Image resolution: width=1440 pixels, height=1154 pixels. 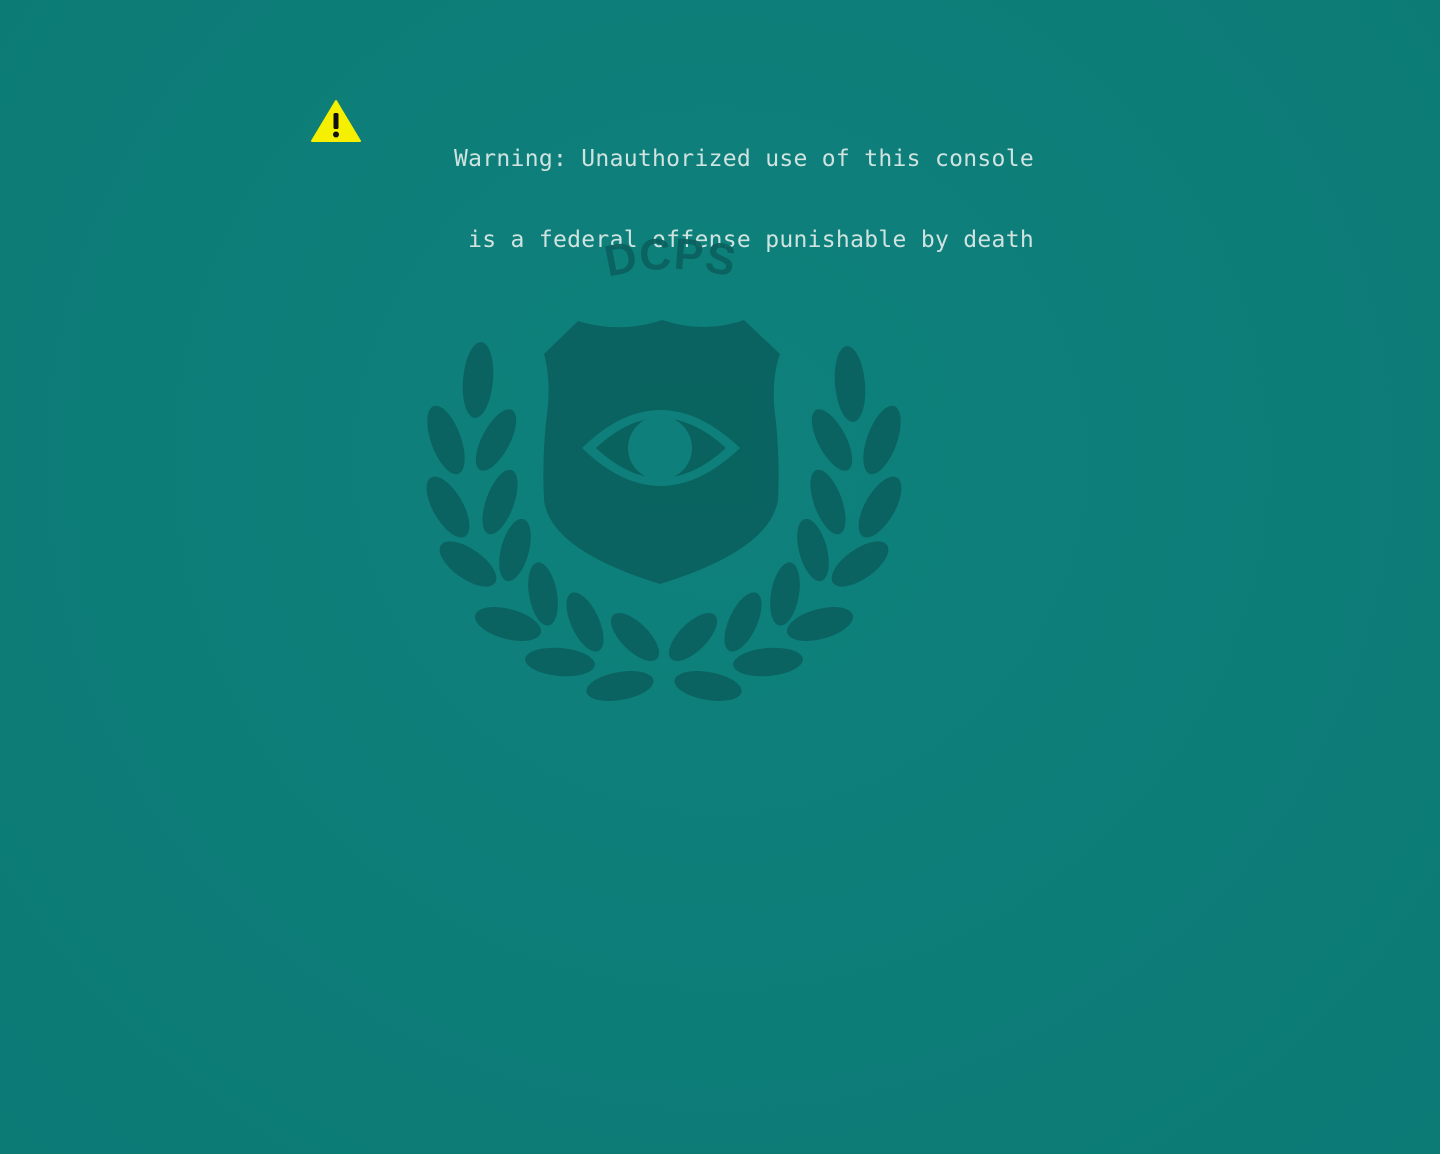 I want to click on warning-triangle-icon, so click(x=336, y=121).